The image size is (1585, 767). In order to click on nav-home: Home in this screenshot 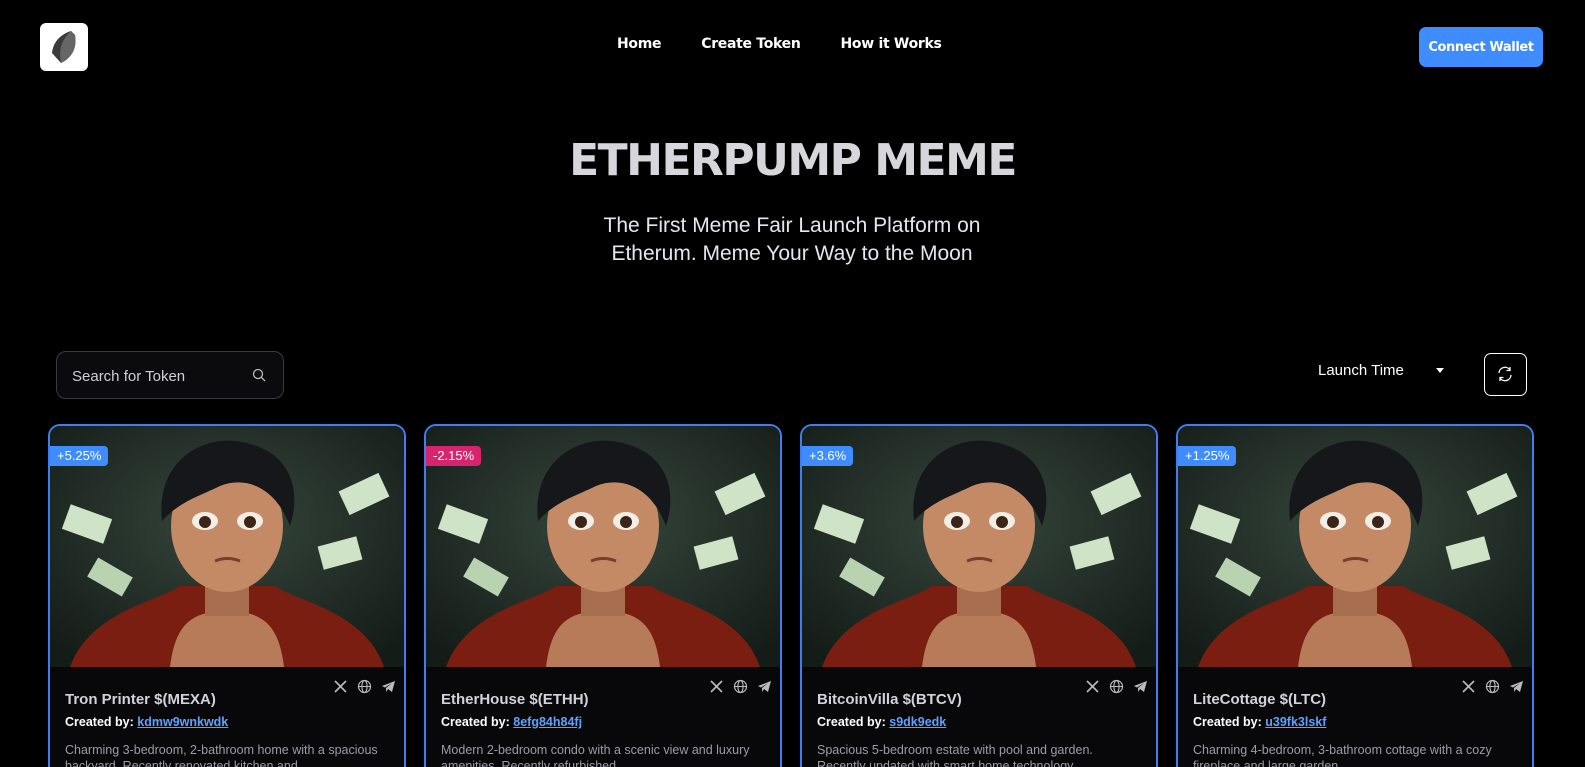, I will do `click(639, 44)`.